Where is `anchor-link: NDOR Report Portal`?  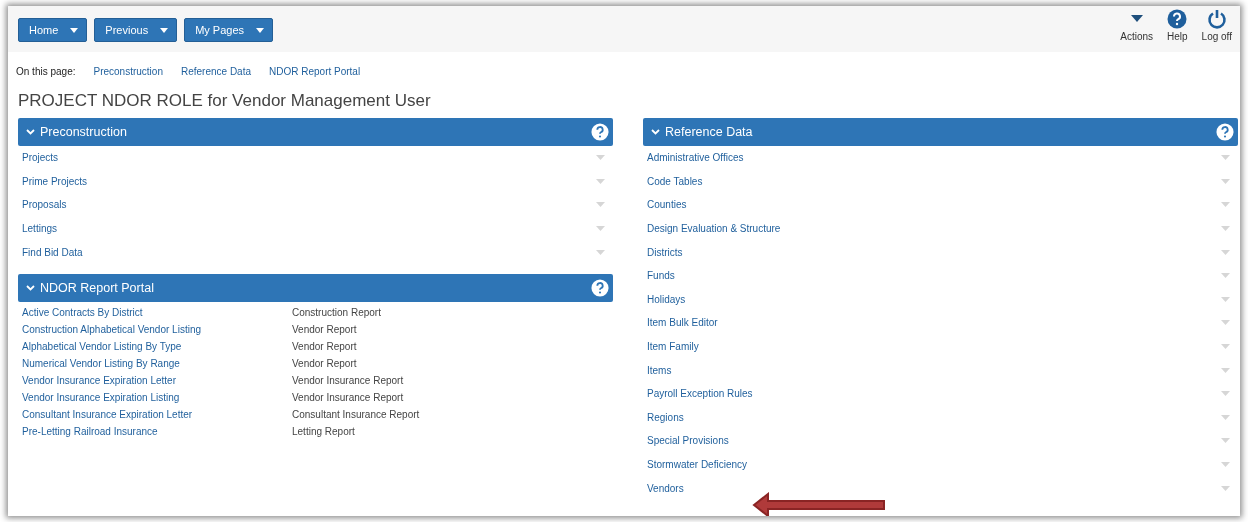 anchor-link: NDOR Report Portal is located at coordinates (315, 71).